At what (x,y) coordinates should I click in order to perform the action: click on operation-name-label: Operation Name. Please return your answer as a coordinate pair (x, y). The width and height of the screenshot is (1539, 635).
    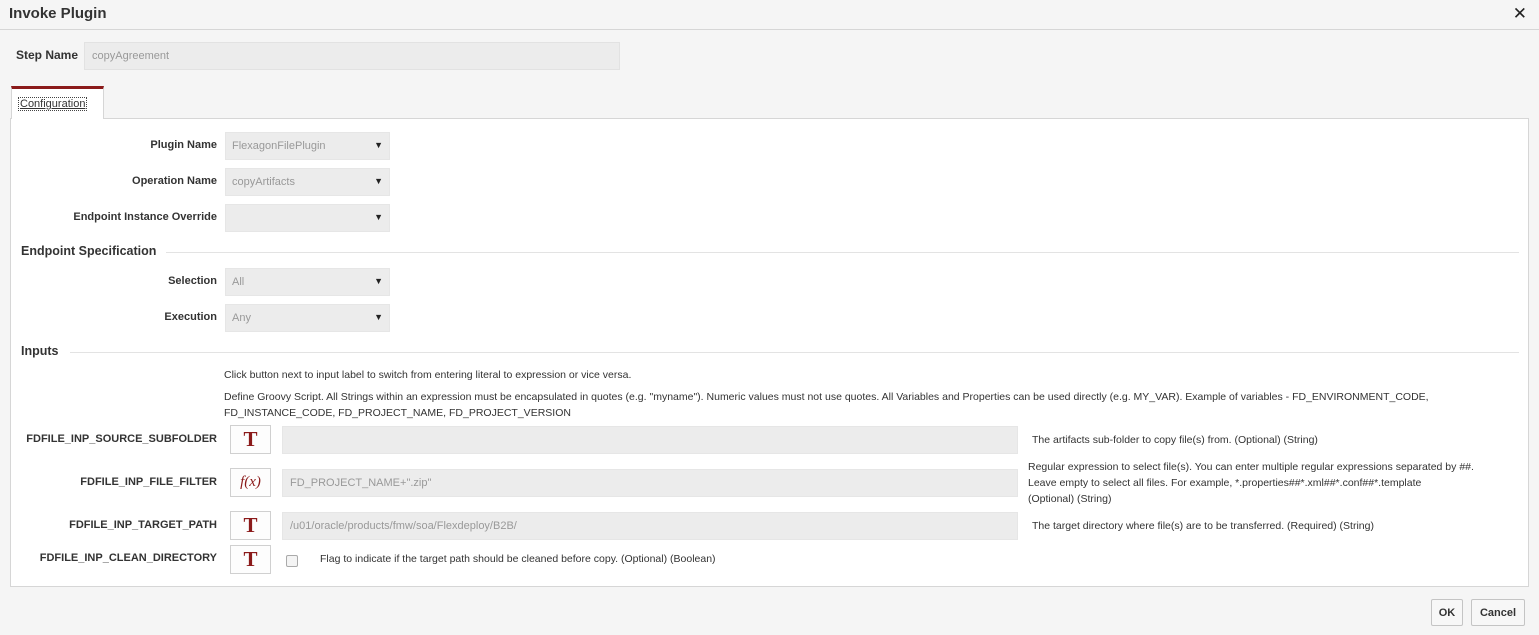
    Looking at the image, I should click on (174, 181).